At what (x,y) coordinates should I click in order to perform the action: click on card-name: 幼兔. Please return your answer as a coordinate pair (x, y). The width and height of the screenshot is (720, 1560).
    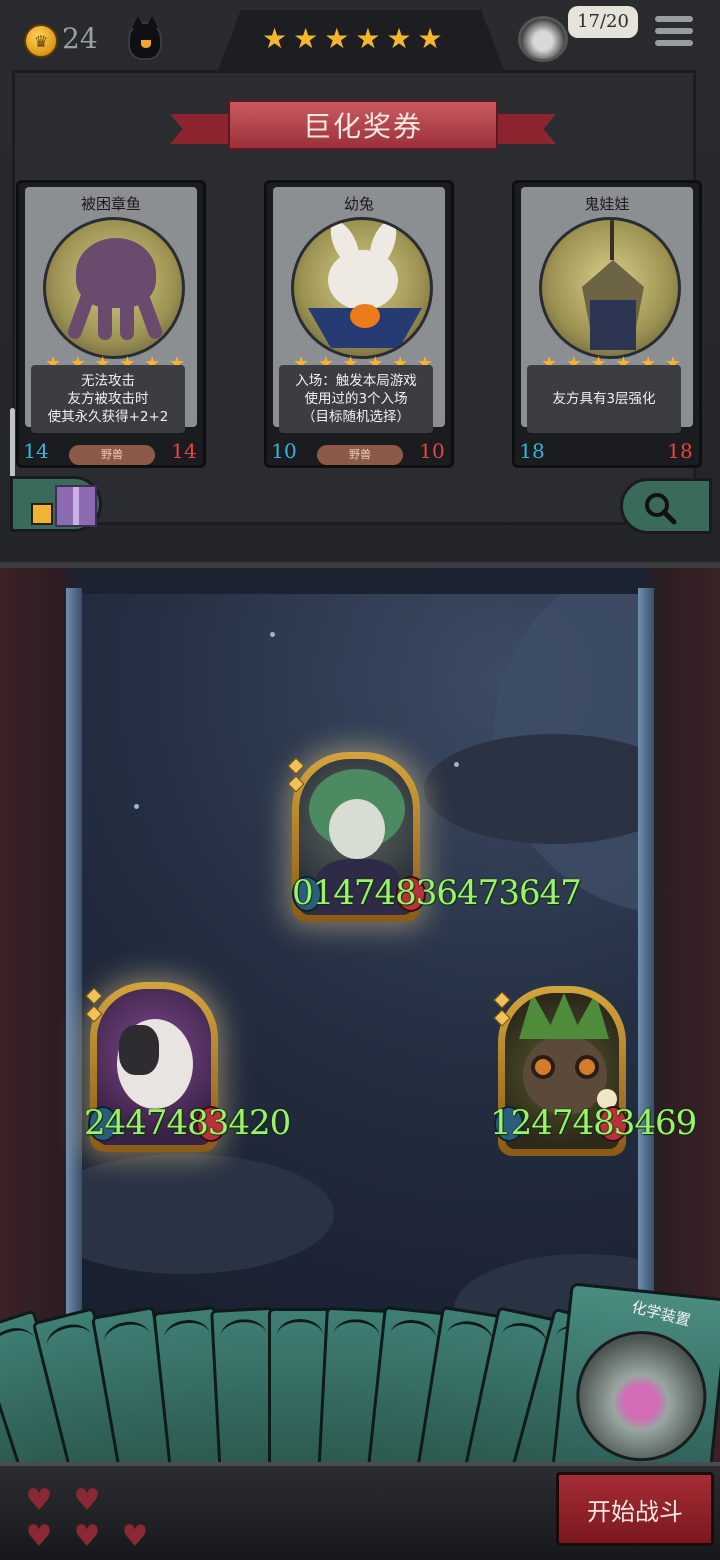
    Looking at the image, I should click on (358, 204).